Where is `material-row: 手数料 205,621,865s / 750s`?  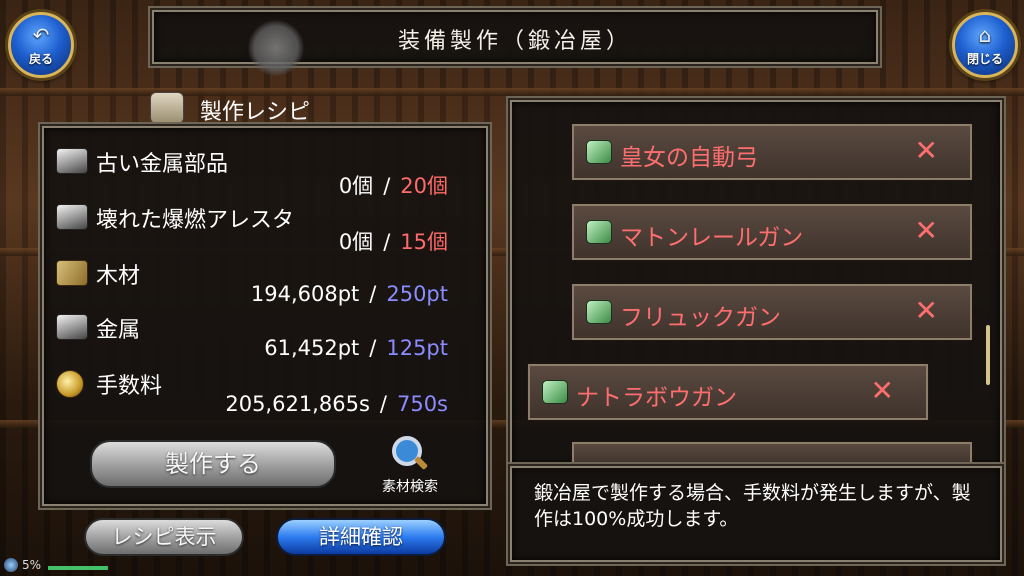 material-row: 手数料 205,621,865s / 750s is located at coordinates (256, 395).